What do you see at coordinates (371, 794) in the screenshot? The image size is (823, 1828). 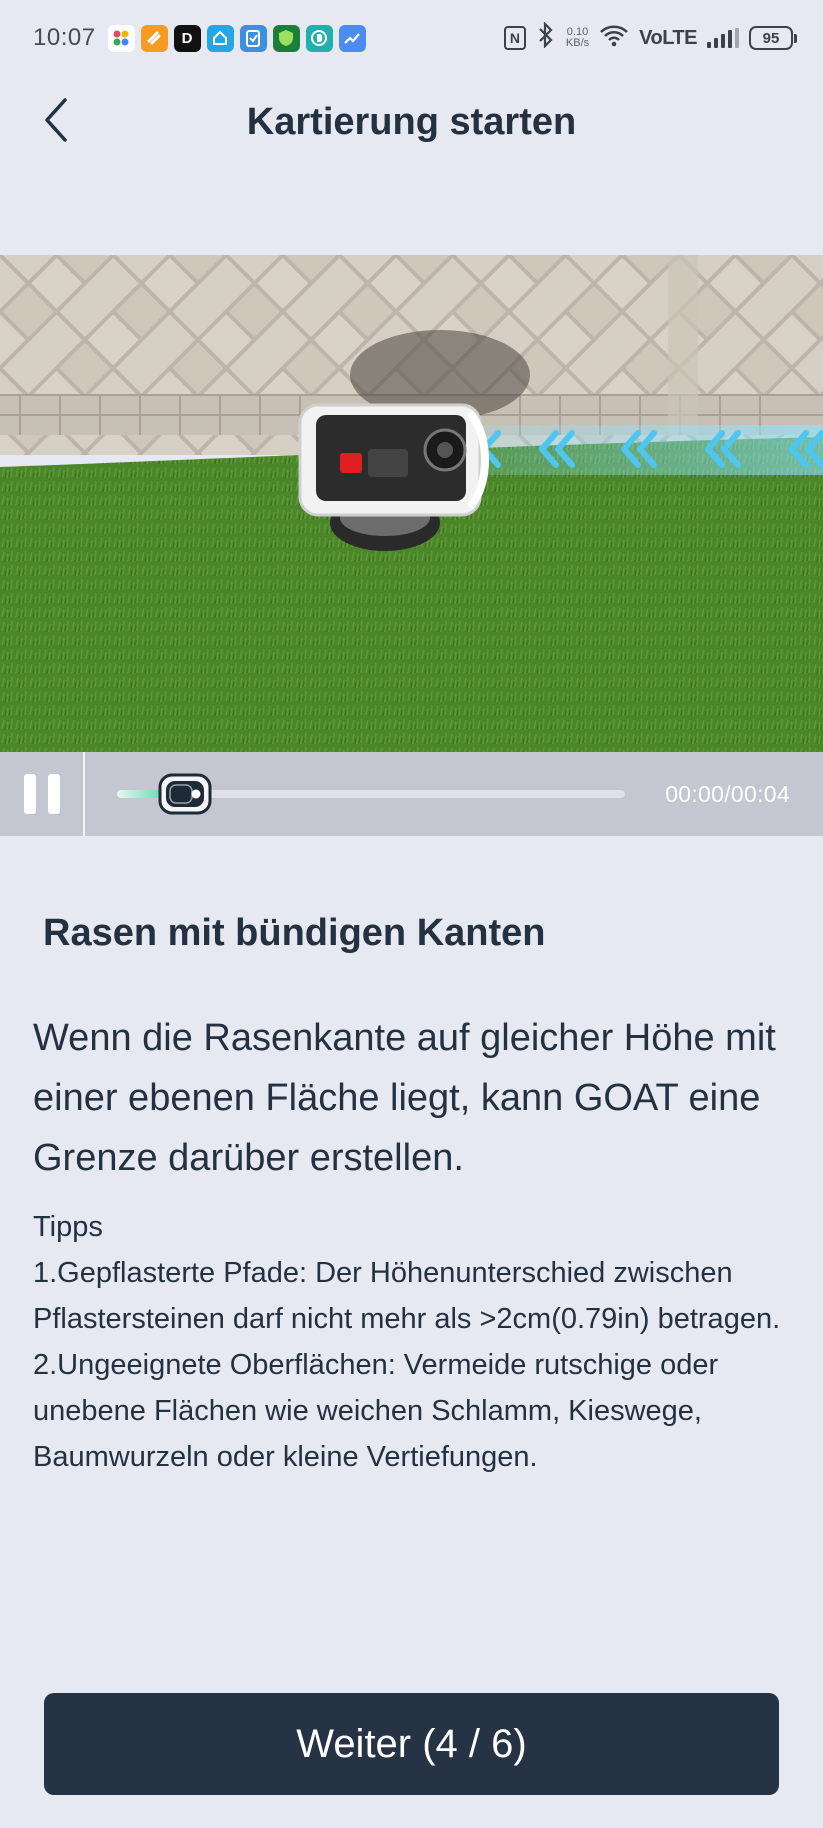 I see `video-seekbar` at bounding box center [371, 794].